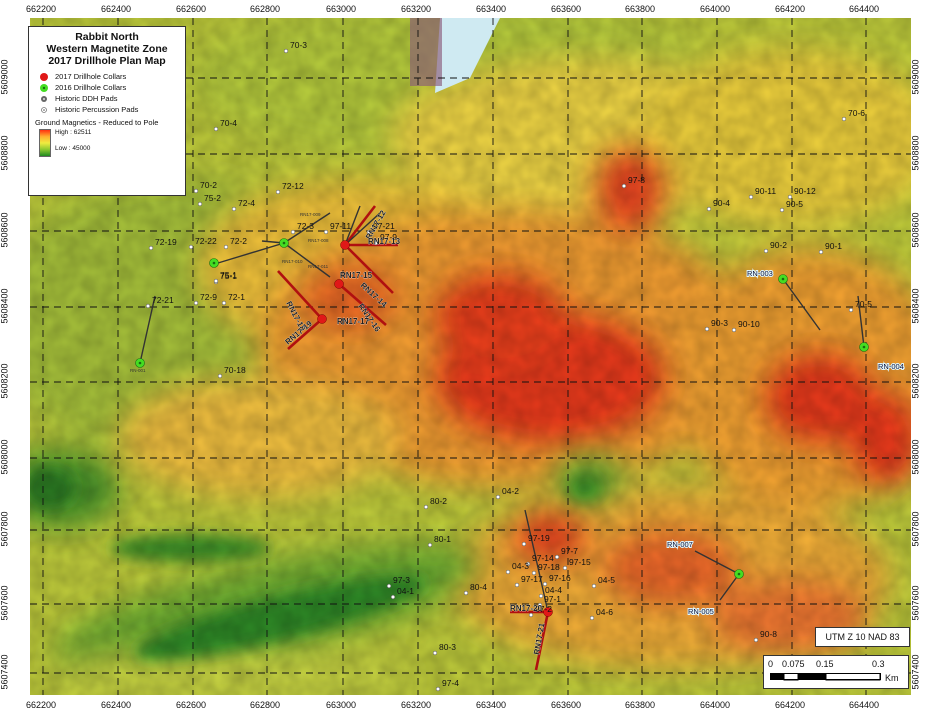 The height and width of the screenshot is (720, 931). Describe the element at coordinates (450, 683) in the screenshot. I see `pad-label: 97-4` at that location.